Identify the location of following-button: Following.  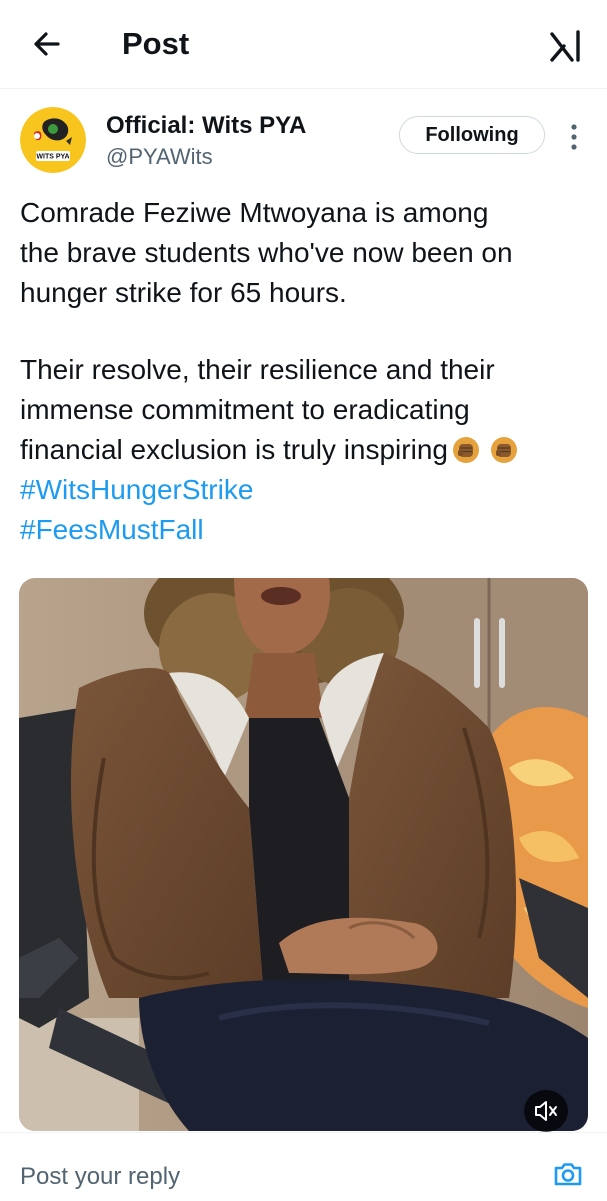
(472, 135).